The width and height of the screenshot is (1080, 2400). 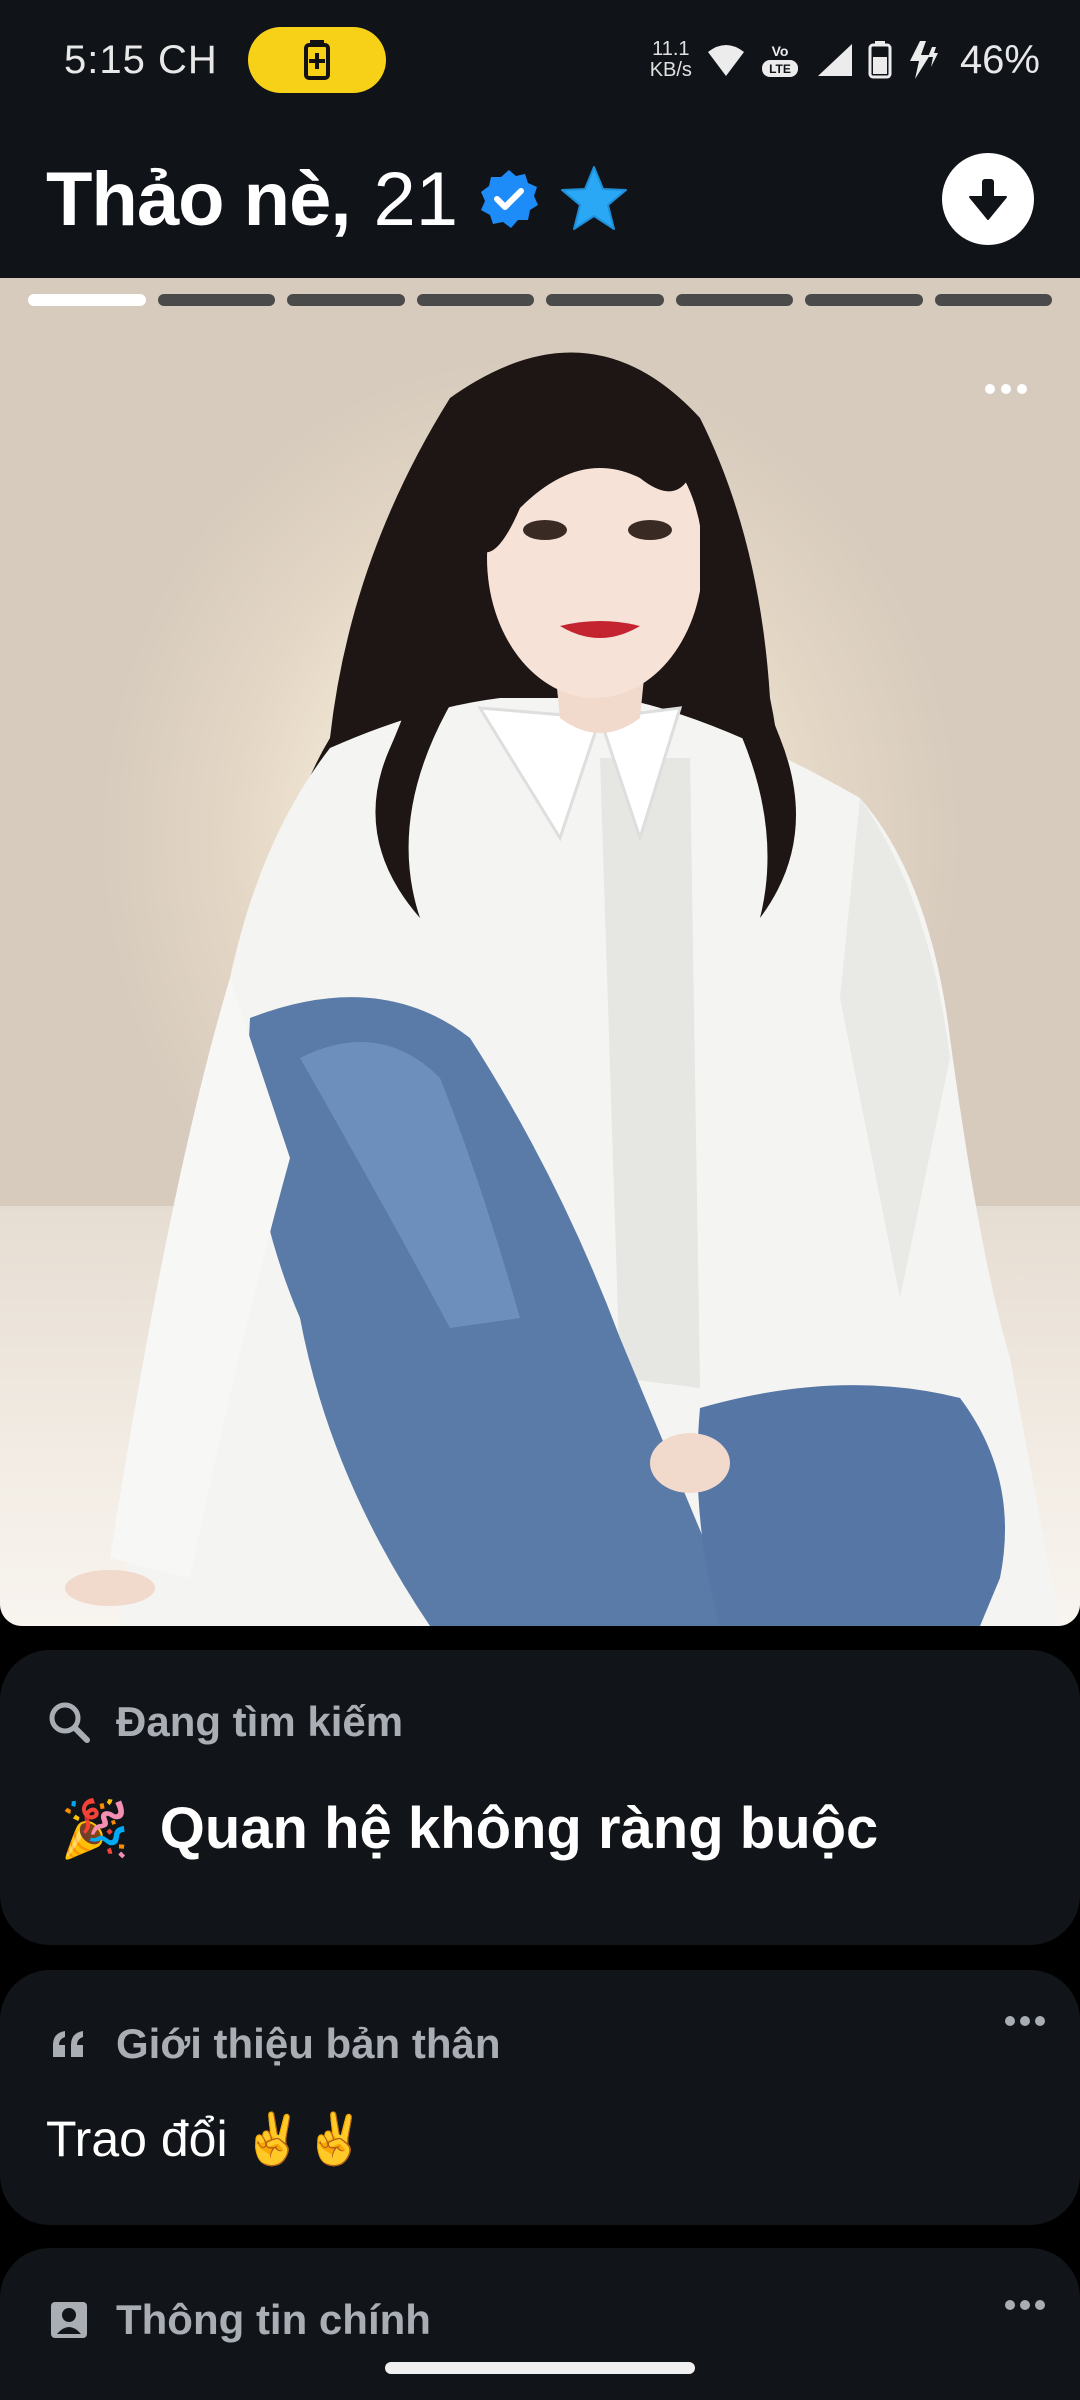 I want to click on volte-icon: Vo LTE, so click(x=779, y=60).